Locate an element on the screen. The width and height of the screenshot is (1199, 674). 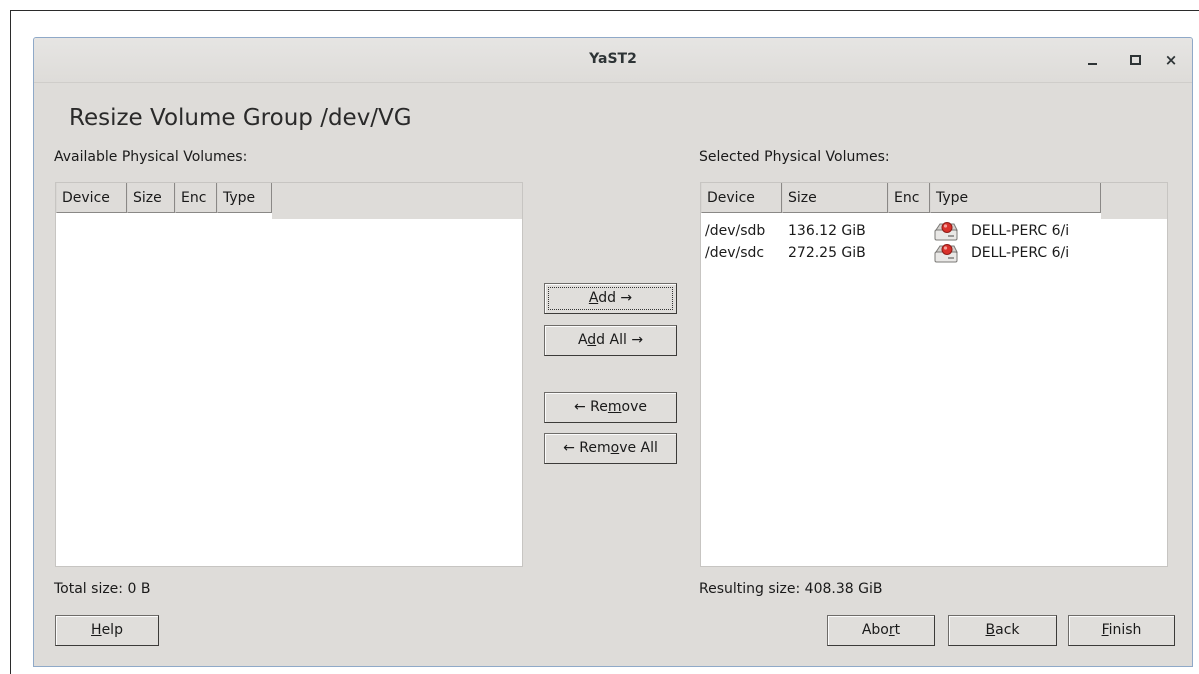
abort-button: Abort is located at coordinates (881, 630).